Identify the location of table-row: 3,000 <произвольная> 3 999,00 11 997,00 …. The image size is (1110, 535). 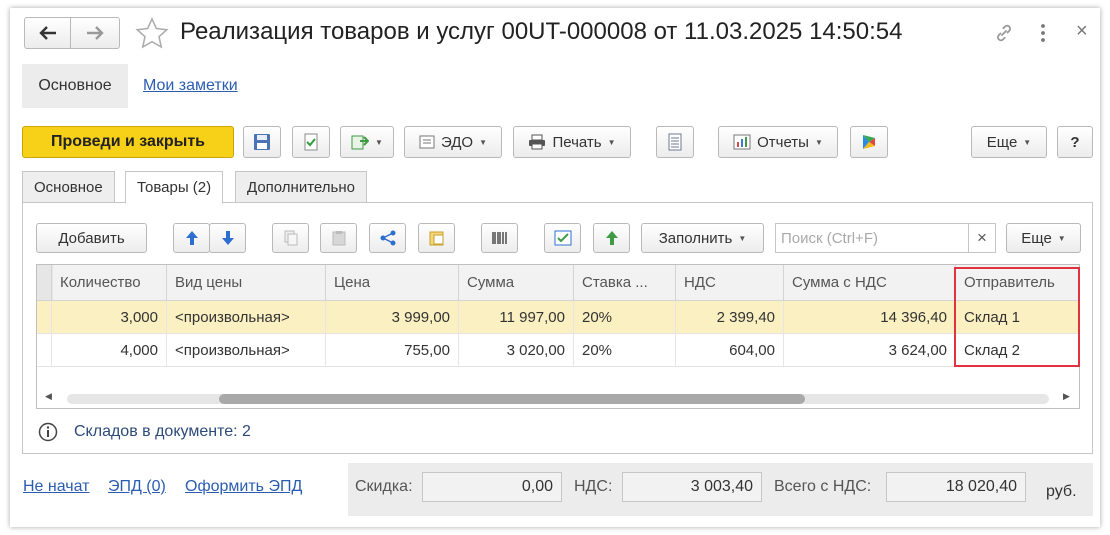
(558, 317).